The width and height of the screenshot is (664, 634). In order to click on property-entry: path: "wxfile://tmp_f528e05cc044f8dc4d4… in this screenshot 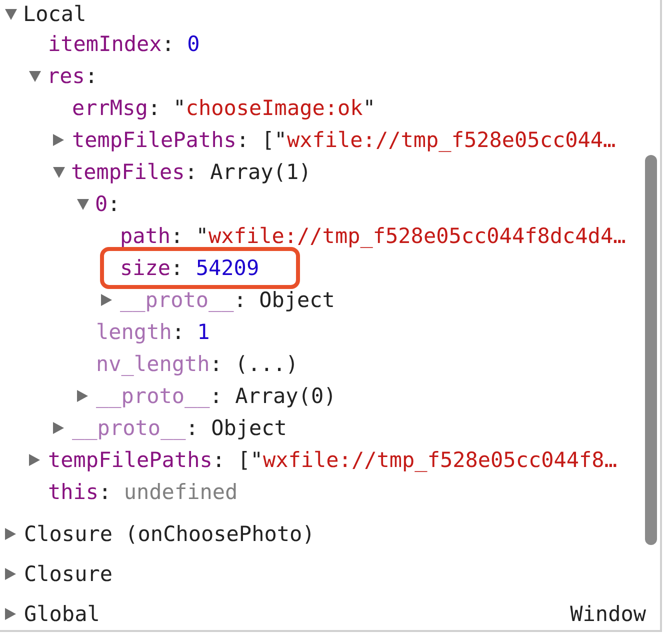, I will do `click(373, 236)`.